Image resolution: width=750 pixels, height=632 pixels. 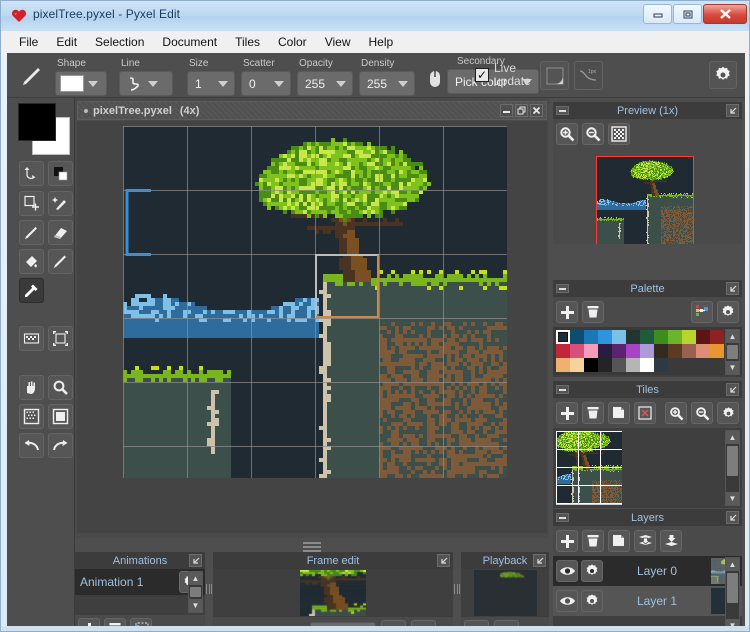 I want to click on preview-collapse-button, so click(x=562, y=110).